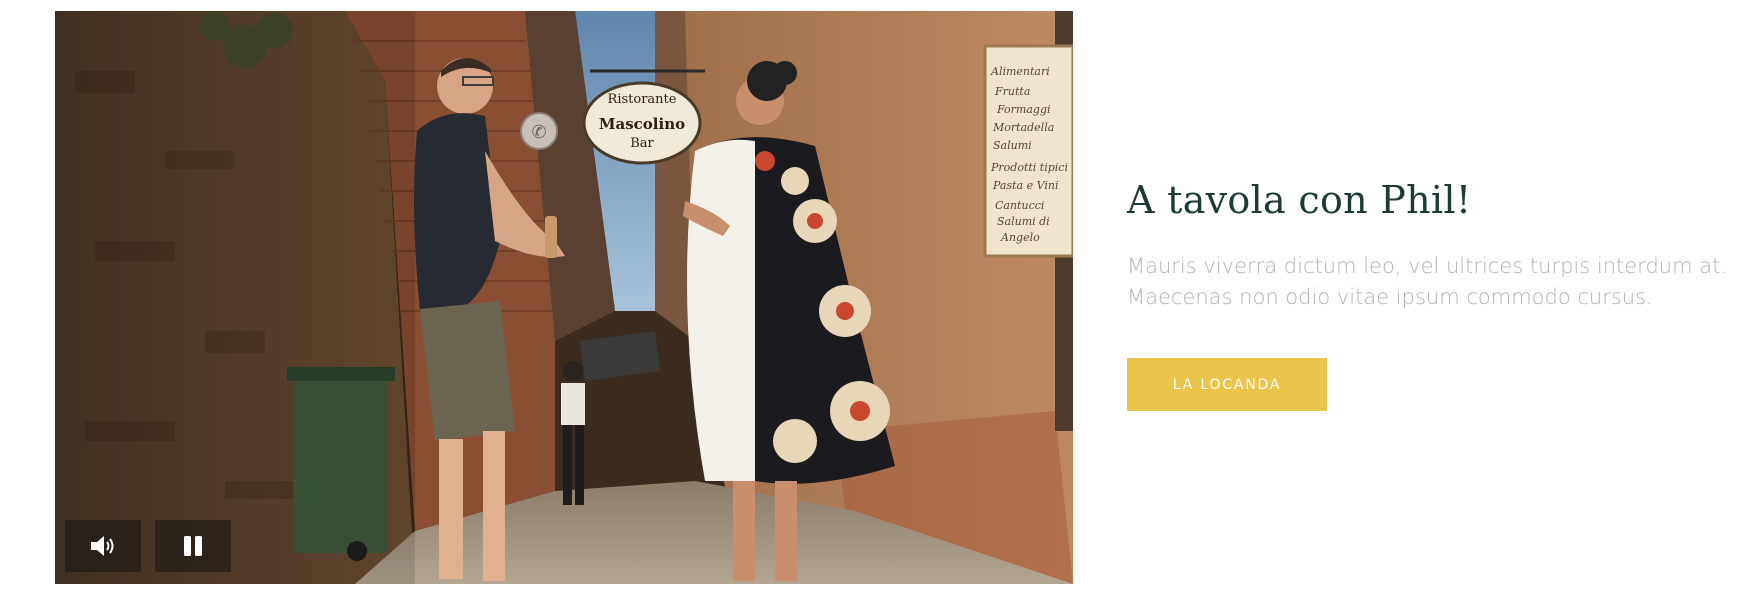 The image size is (1754, 594). Describe the element at coordinates (1012, 91) in the screenshot. I see `shop-line: Frutta` at that location.